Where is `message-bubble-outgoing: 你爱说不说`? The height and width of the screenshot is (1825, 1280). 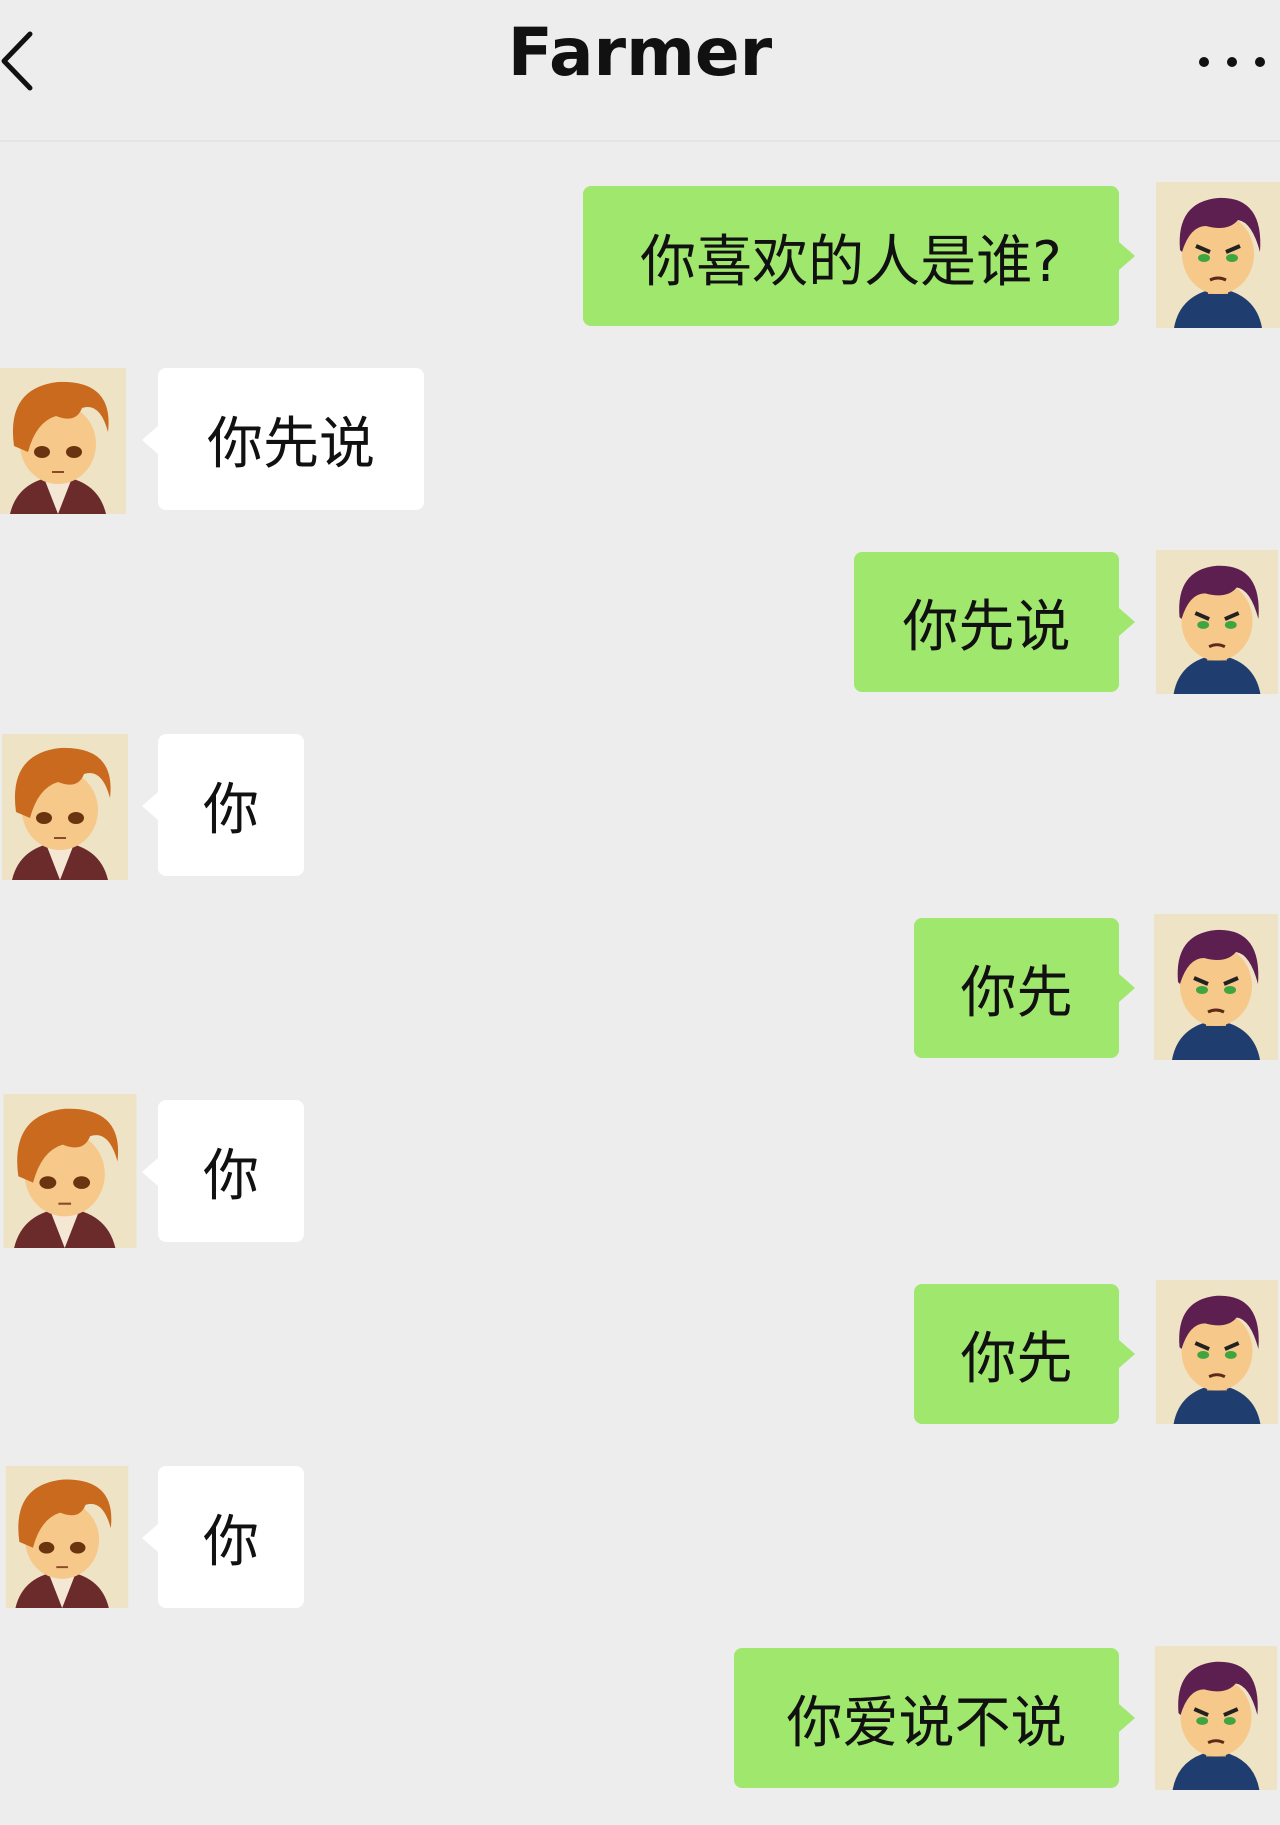 message-bubble-outgoing: 你爱说不说 is located at coordinates (926, 1718).